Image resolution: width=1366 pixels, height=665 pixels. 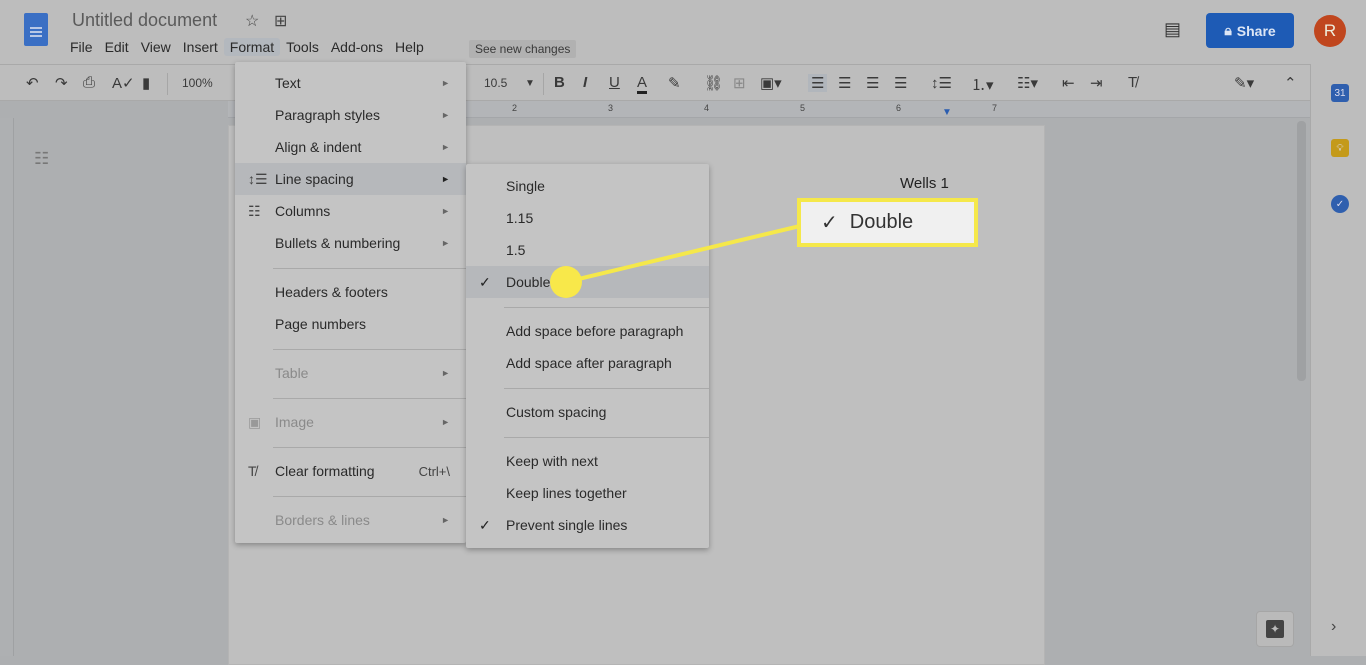 What do you see at coordinates (829, 223) in the screenshot?
I see `check-icon: ✓` at bounding box center [829, 223].